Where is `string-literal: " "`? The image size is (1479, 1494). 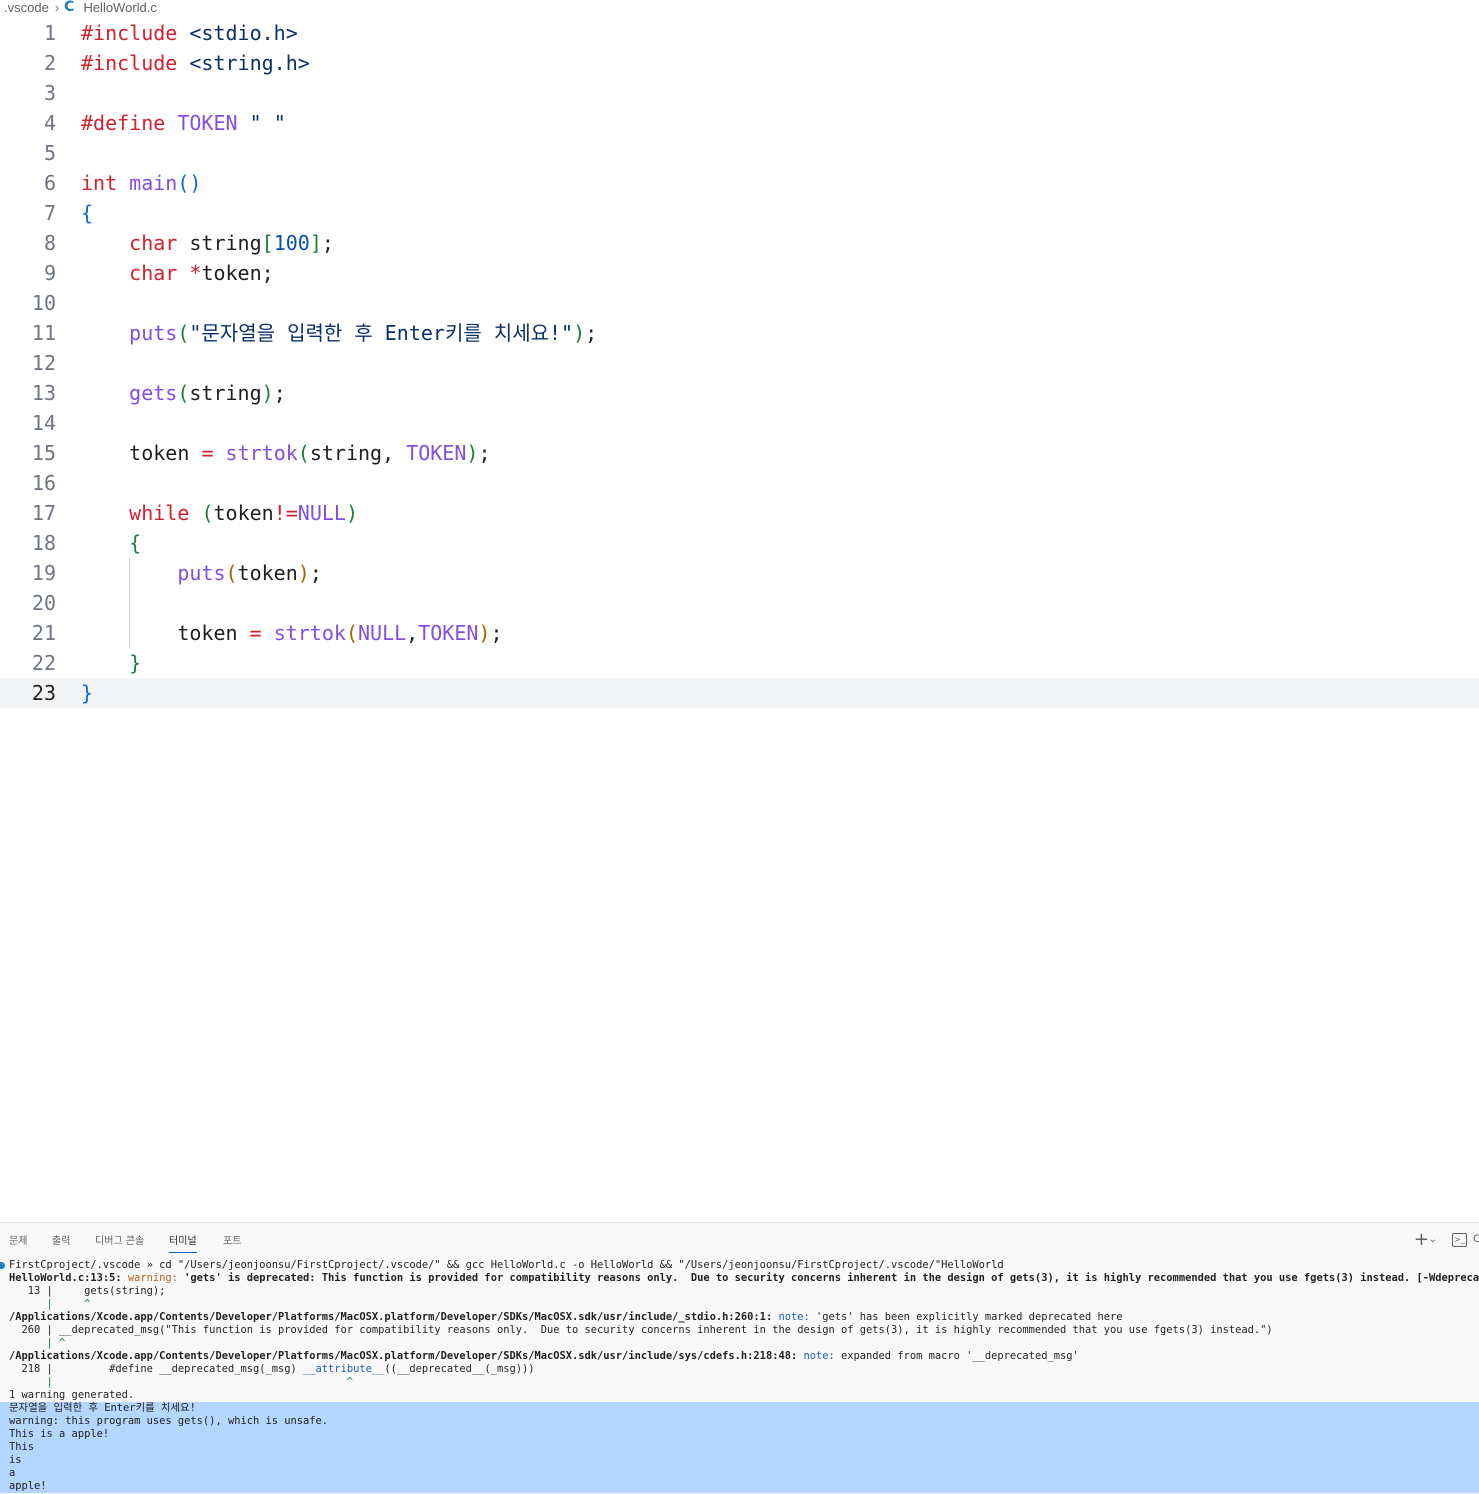 string-literal: " " is located at coordinates (267, 123).